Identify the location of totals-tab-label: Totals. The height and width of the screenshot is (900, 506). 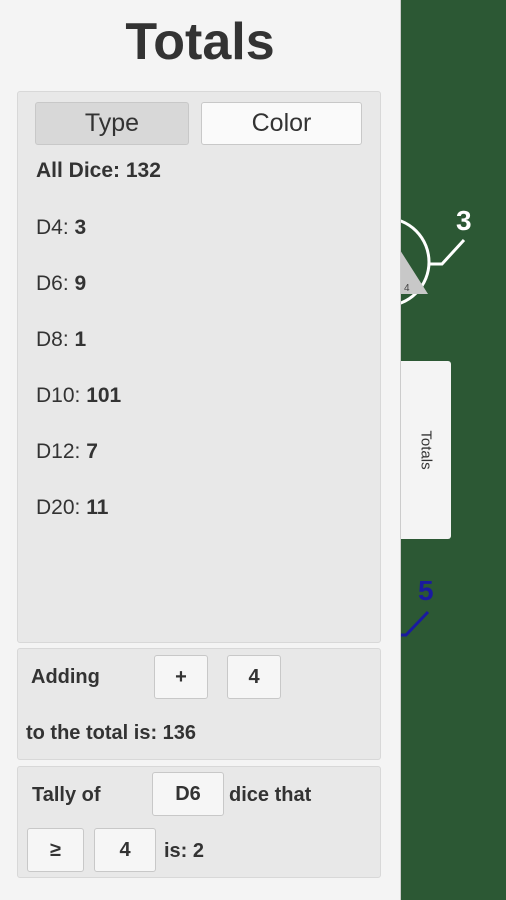
(425, 450).